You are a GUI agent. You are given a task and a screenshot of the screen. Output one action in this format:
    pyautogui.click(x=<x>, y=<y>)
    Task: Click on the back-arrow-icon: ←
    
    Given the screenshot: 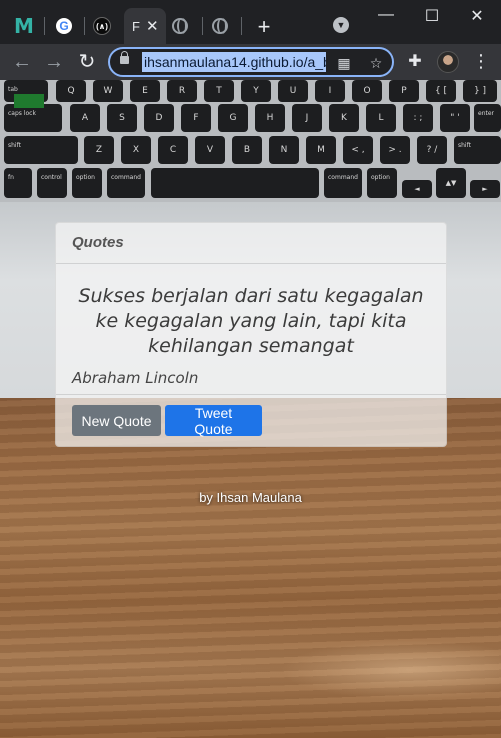 What is the action you would take?
    pyautogui.click(x=22, y=62)
    